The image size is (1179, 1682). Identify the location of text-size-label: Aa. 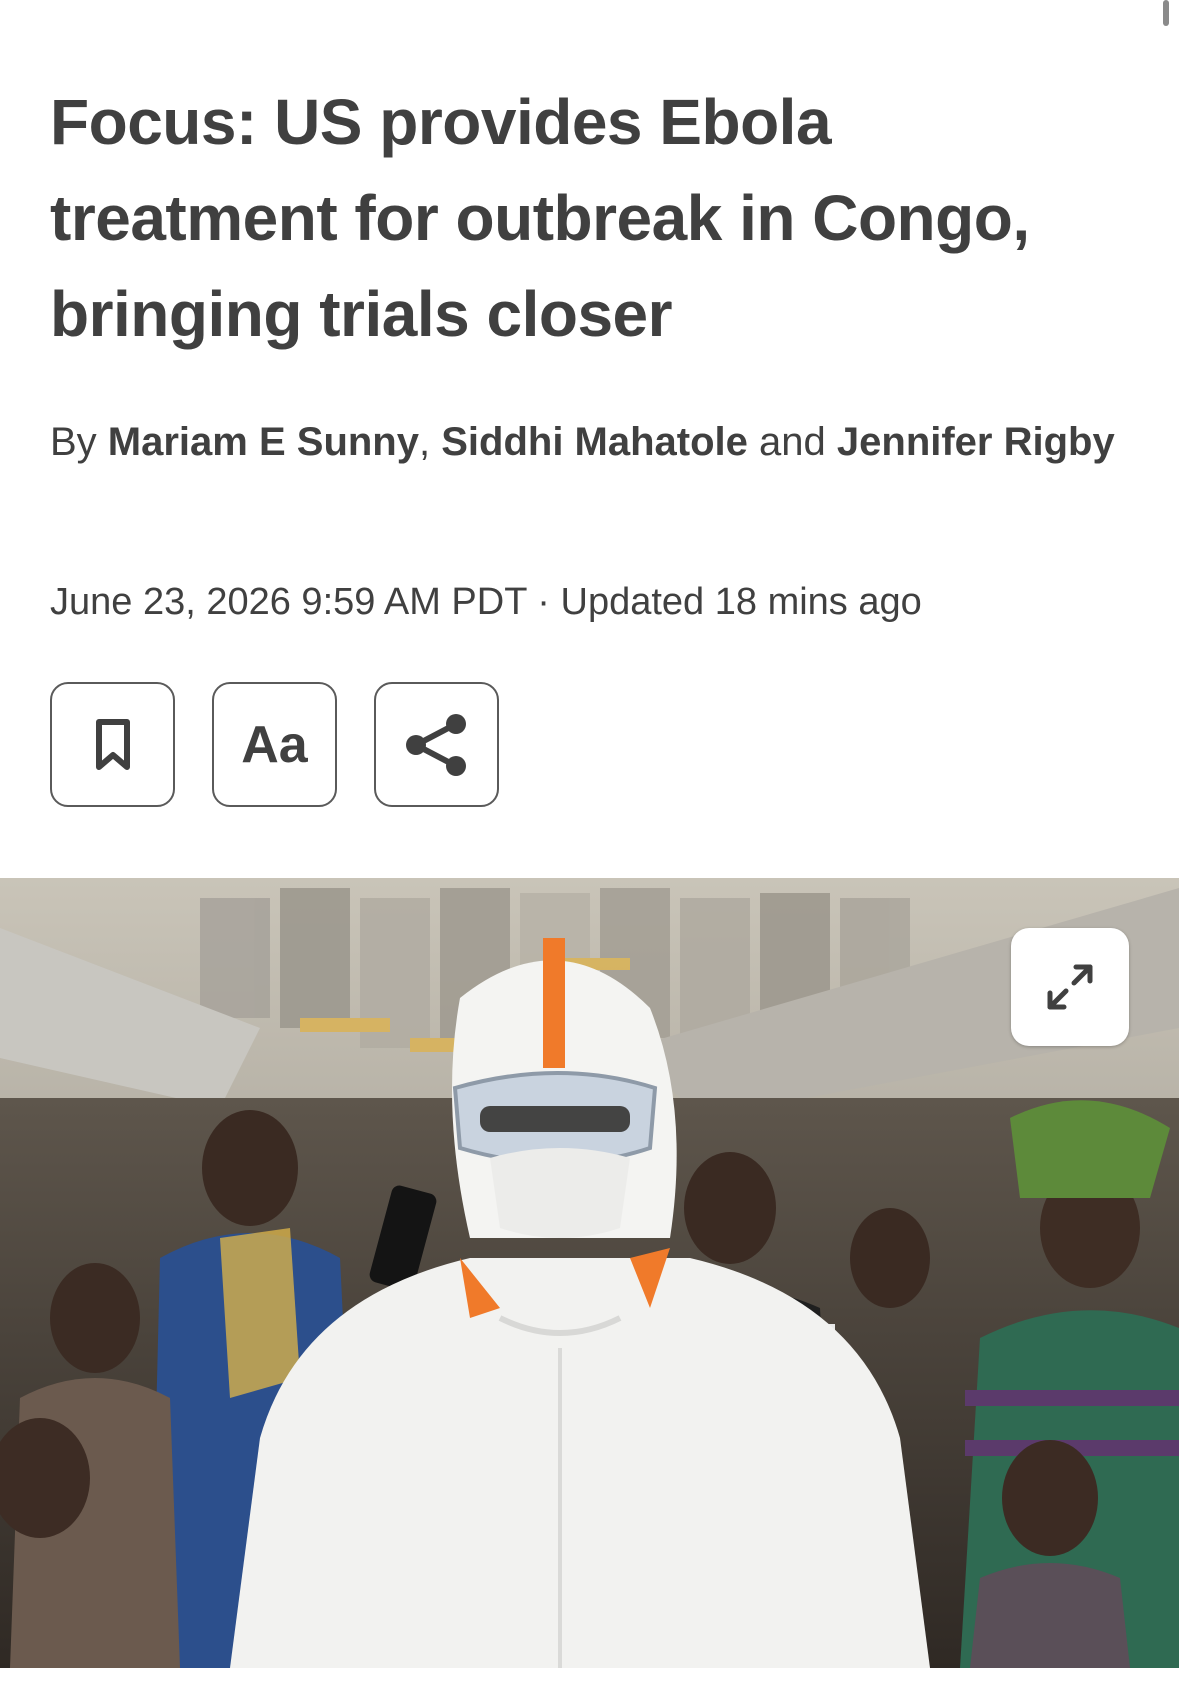
(274, 744).